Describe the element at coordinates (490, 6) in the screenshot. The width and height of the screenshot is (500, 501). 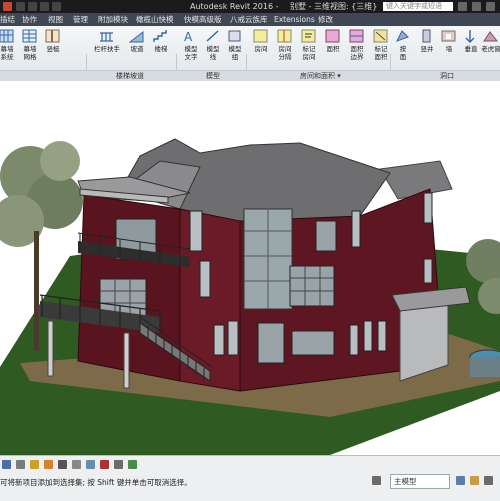
I see `help-icon` at that location.